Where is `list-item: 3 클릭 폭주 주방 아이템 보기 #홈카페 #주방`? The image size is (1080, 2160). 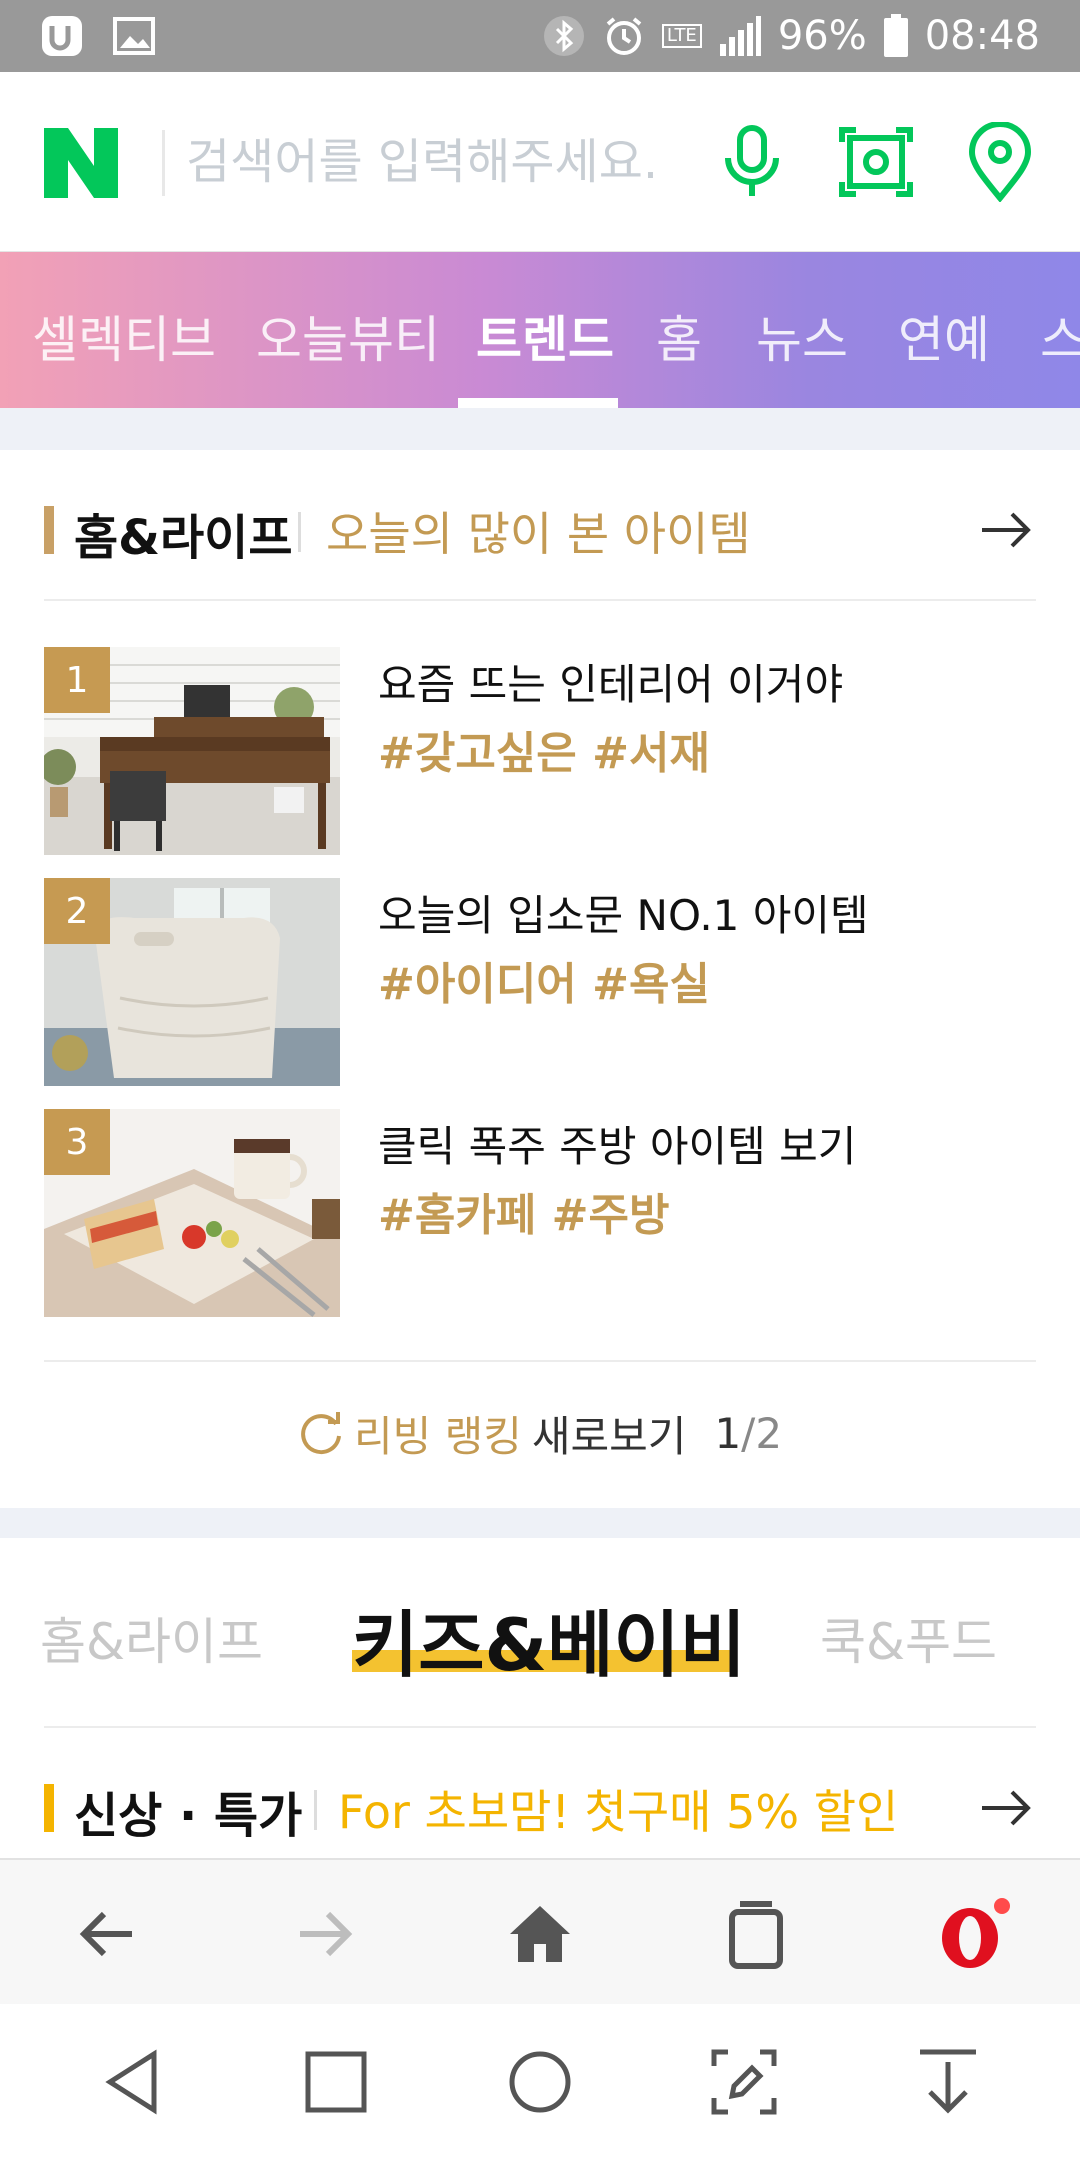 list-item: 3 클릭 폭주 주방 아이템 보기 #홈카페 #주방 is located at coordinates (540, 1213).